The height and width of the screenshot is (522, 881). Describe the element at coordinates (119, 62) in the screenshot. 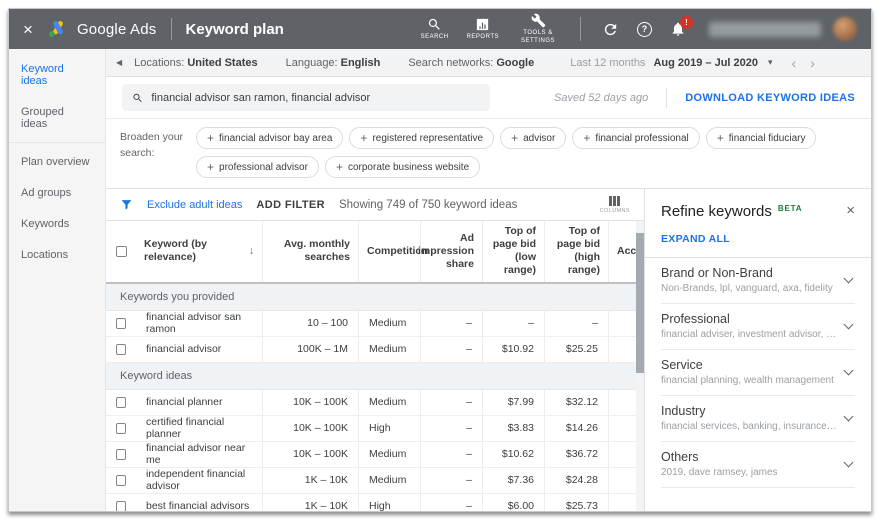

I see `collapse-panel-icon: ◀` at that location.